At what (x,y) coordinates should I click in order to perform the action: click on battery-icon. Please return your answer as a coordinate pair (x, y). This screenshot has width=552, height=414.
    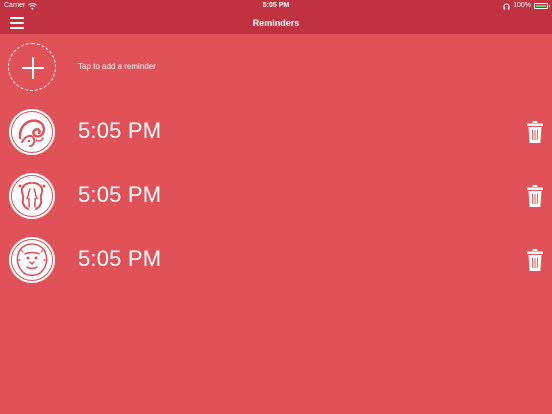
    Looking at the image, I should click on (542, 6).